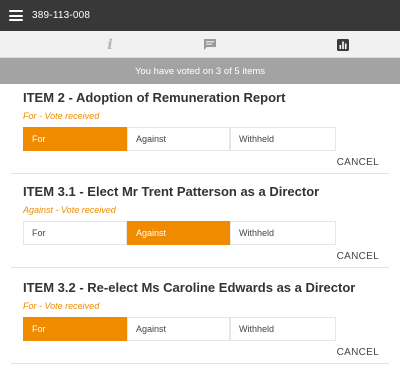  Describe the element at coordinates (61, 15) in the screenshot. I see `meeting-id-title: 389-113-008` at that location.